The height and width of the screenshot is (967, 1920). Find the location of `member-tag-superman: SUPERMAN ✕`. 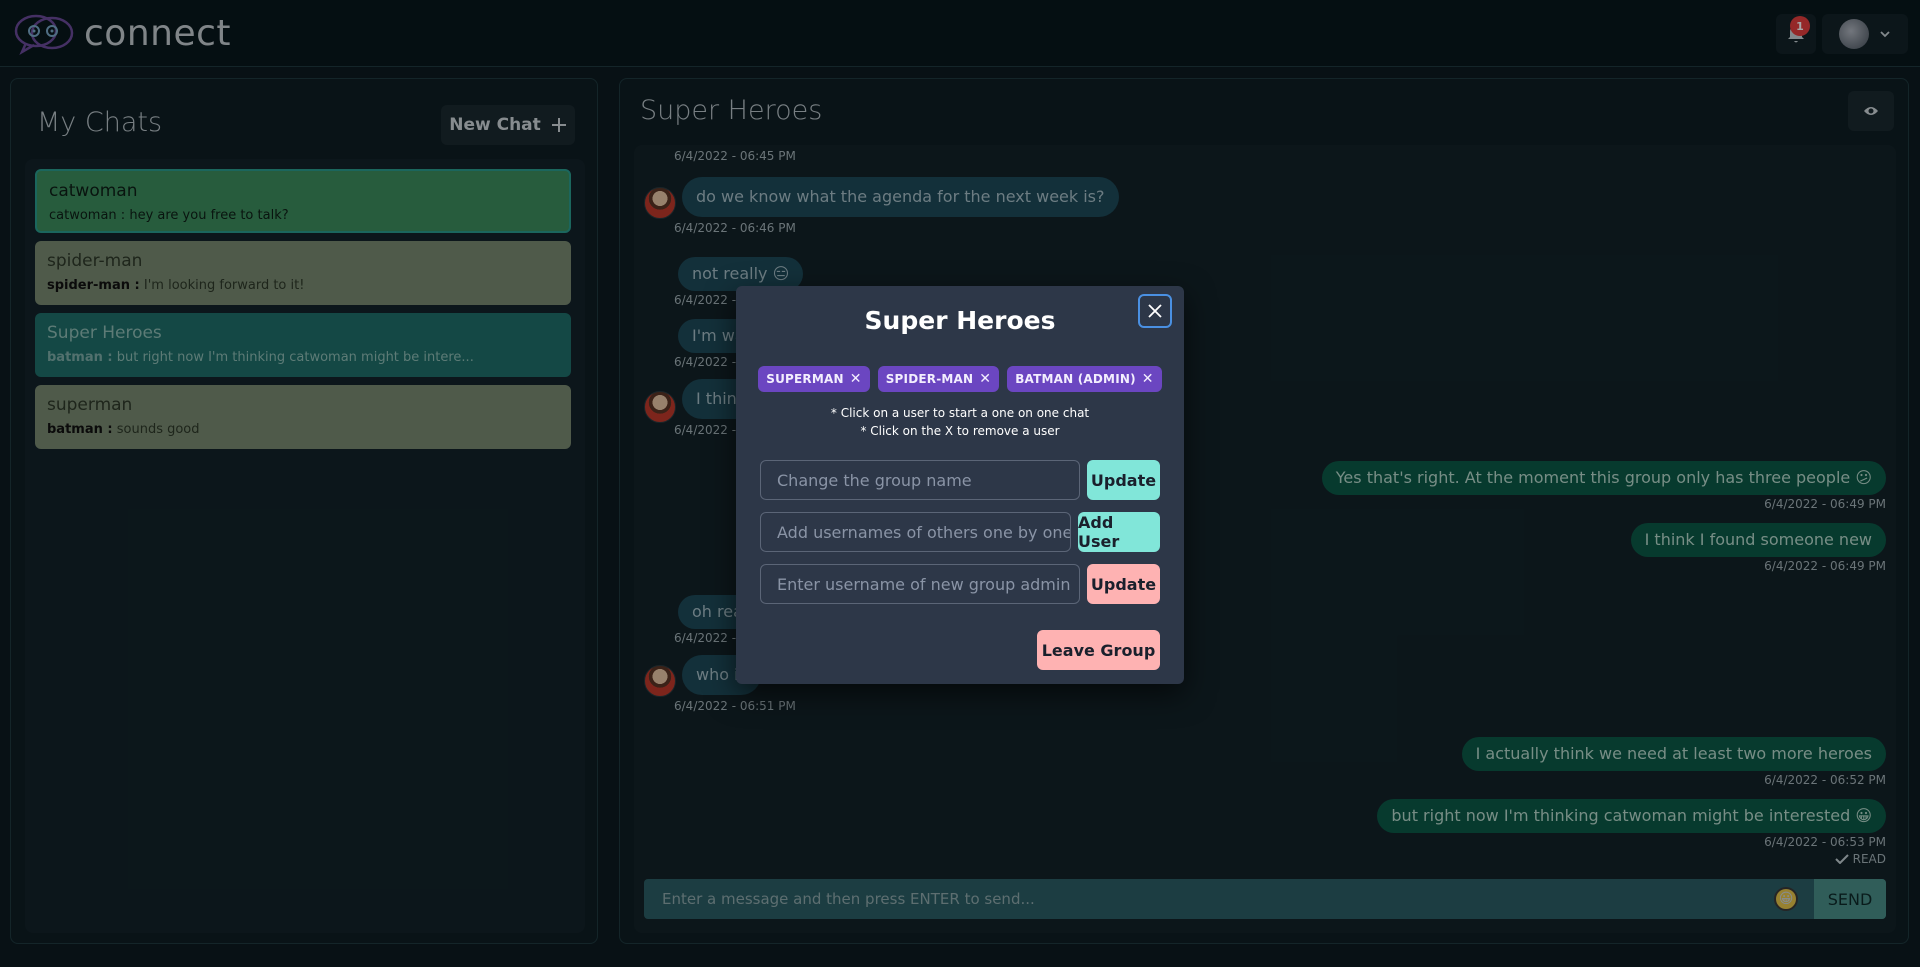

member-tag-superman: SUPERMAN ✕ is located at coordinates (814, 379).